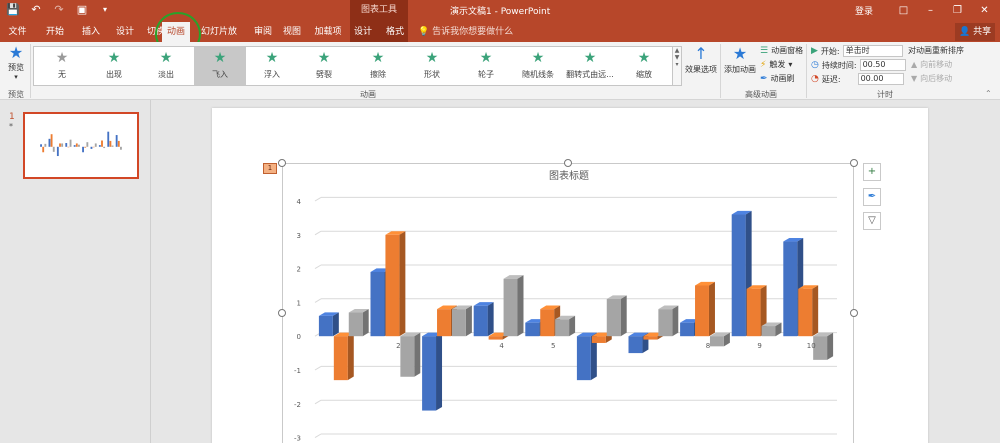  I want to click on chart-styles-button: ✒, so click(872, 197).